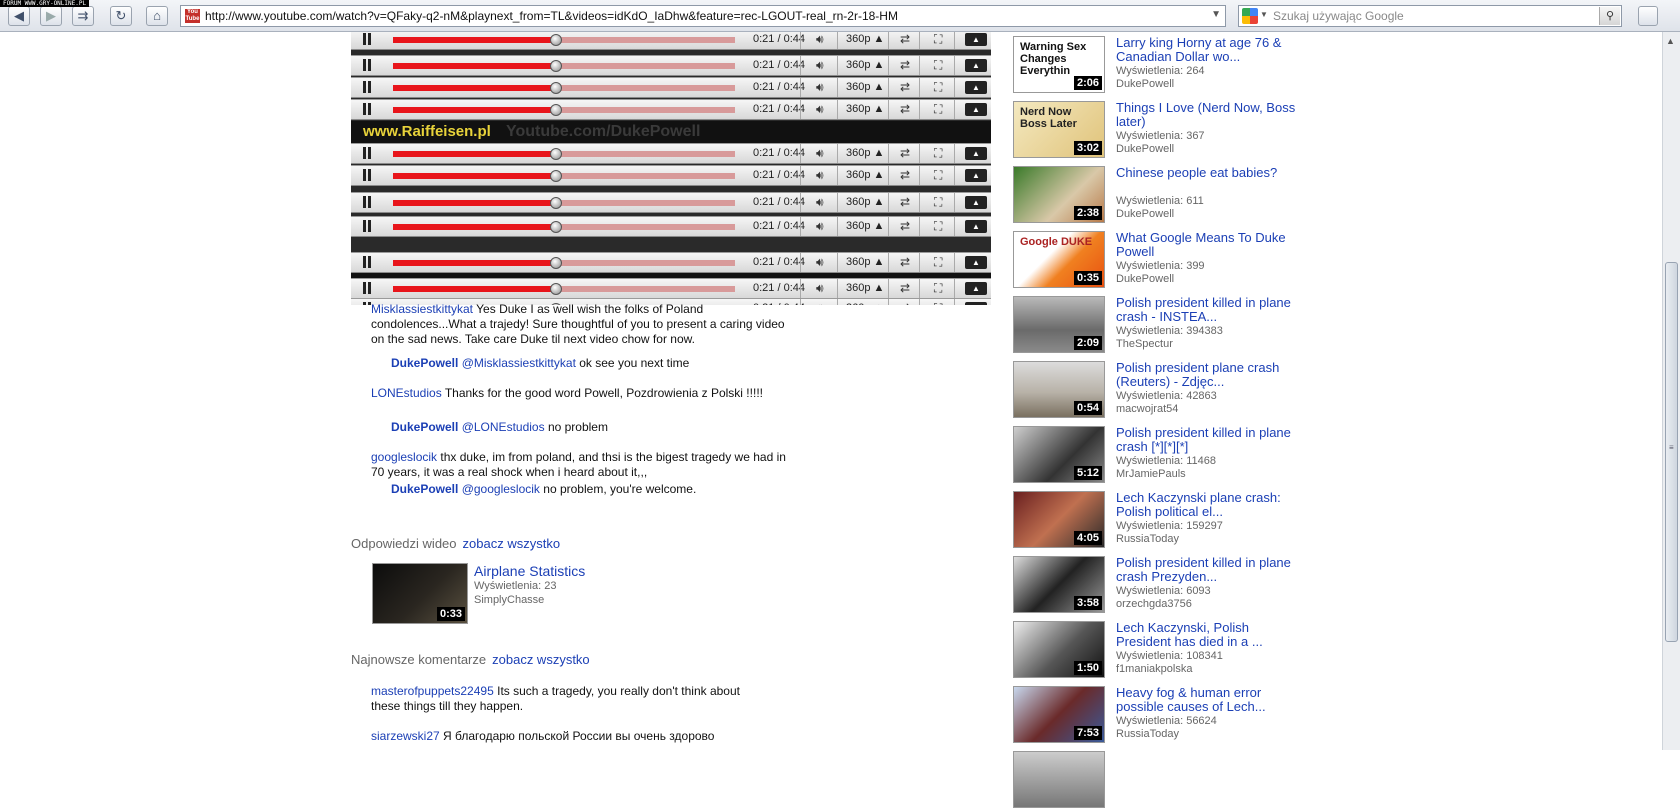  Describe the element at coordinates (83, 16) in the screenshot. I see `history-dropdown-icon: ⇉` at that location.